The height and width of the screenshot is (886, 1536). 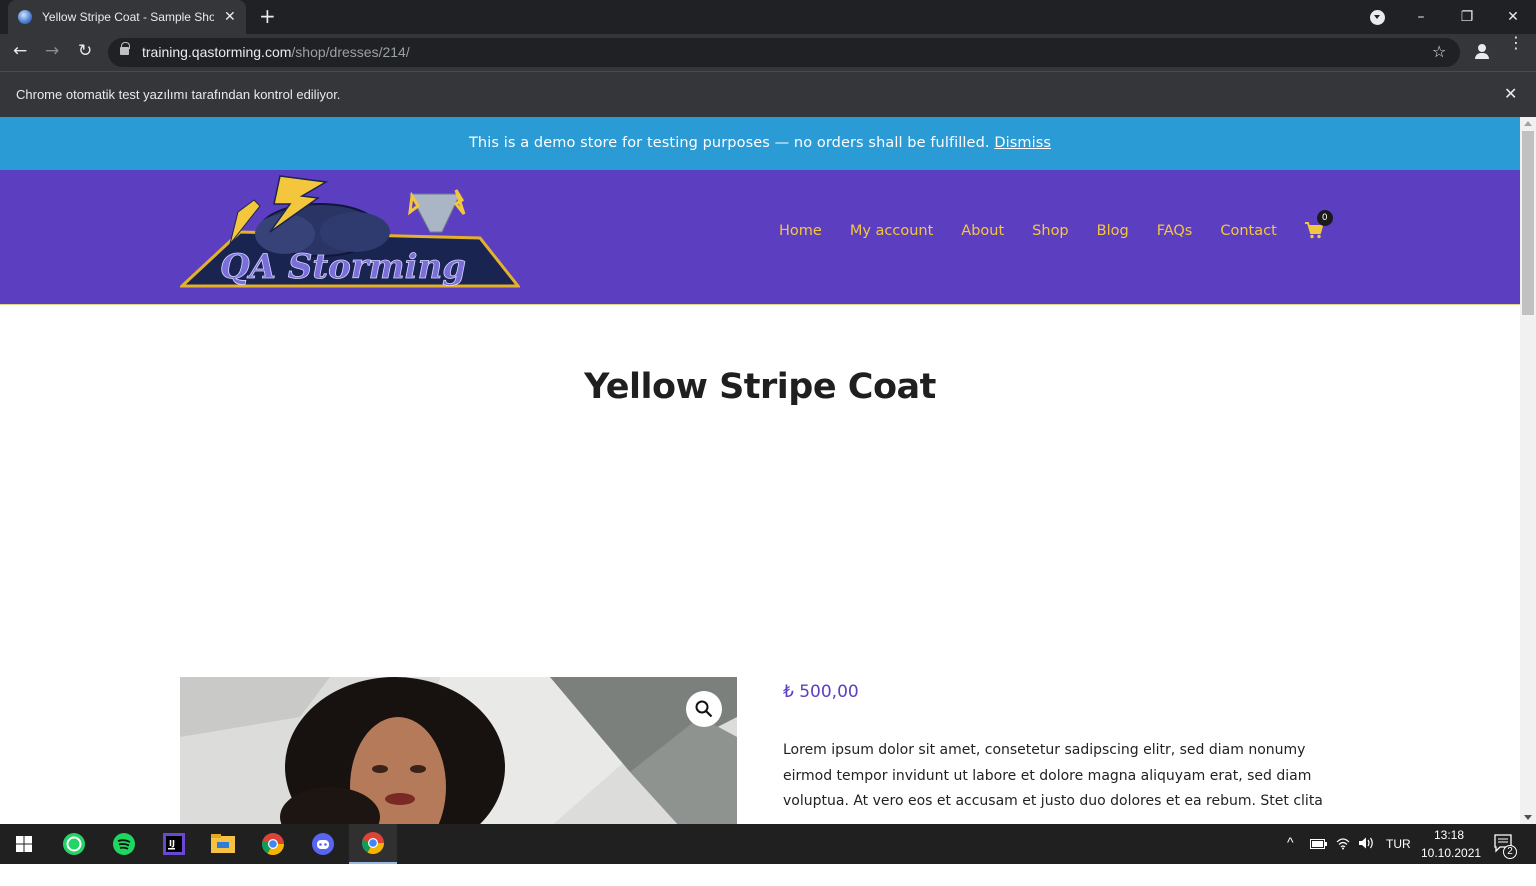 I want to click on clock-date: 10.10.2021, so click(x=1451, y=866).